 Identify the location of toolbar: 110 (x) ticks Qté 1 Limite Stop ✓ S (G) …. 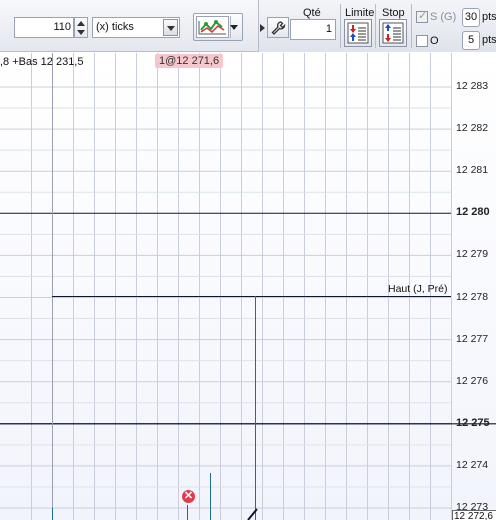
(248, 26).